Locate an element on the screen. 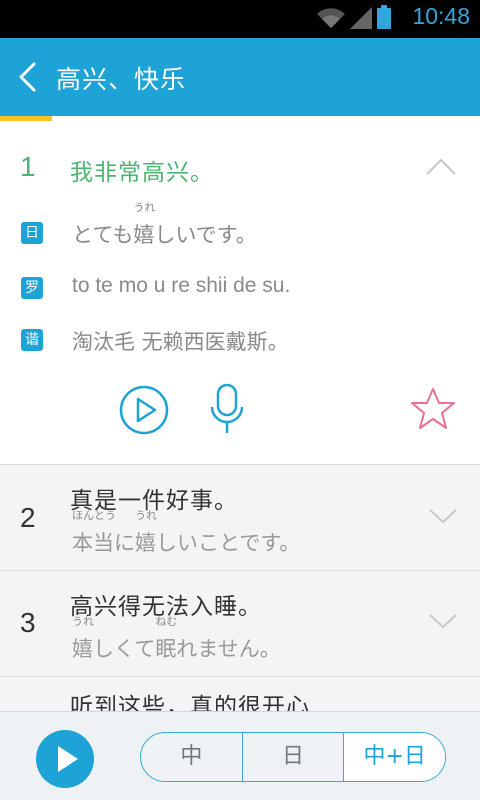 The image size is (480, 800). furigana: うれ is located at coordinates (144, 207).